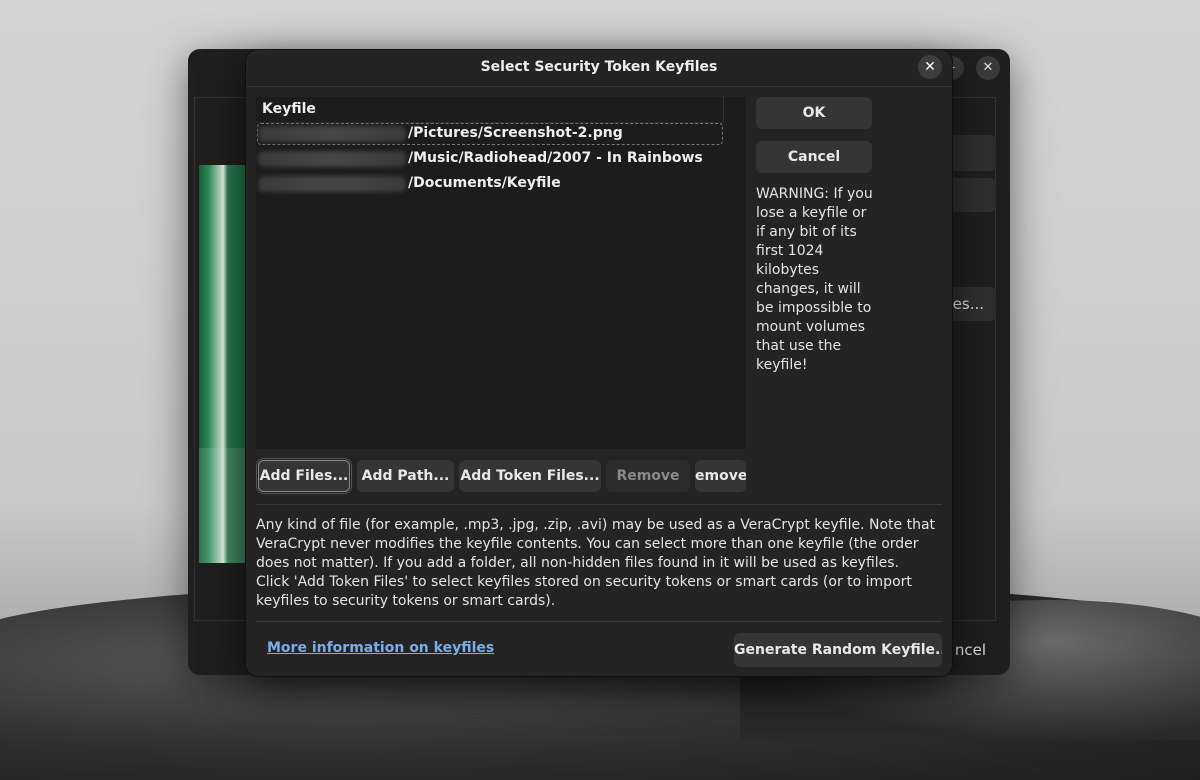 The image size is (1200, 780). I want to click on parent-cancel-button: ncel, so click(973, 649).